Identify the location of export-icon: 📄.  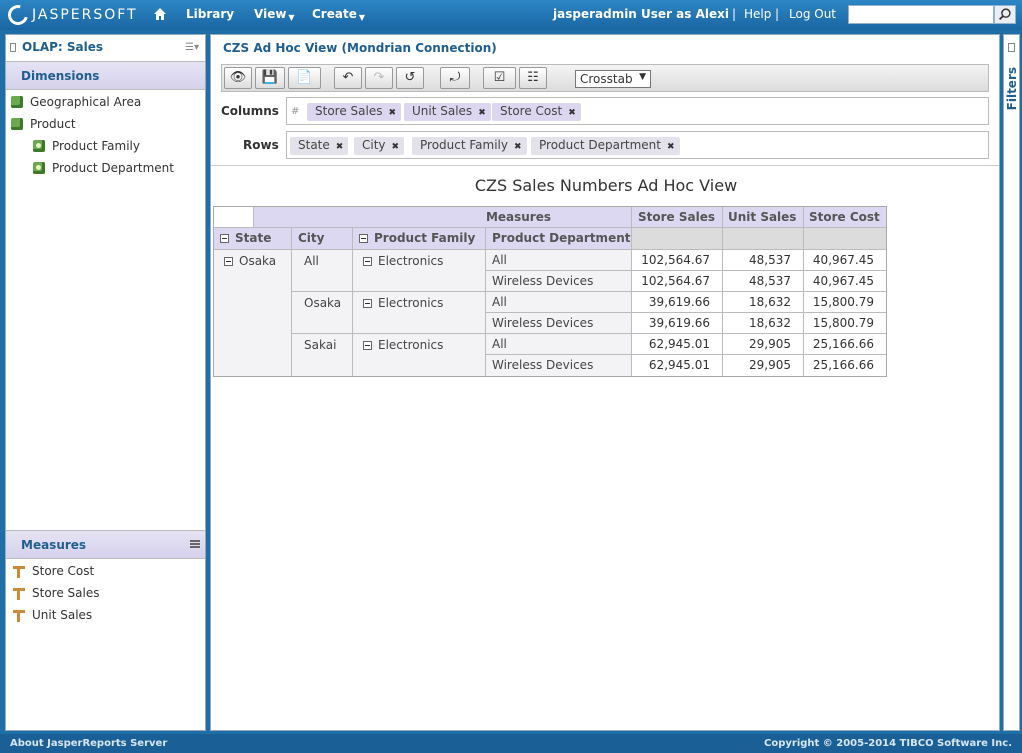
(304, 78).